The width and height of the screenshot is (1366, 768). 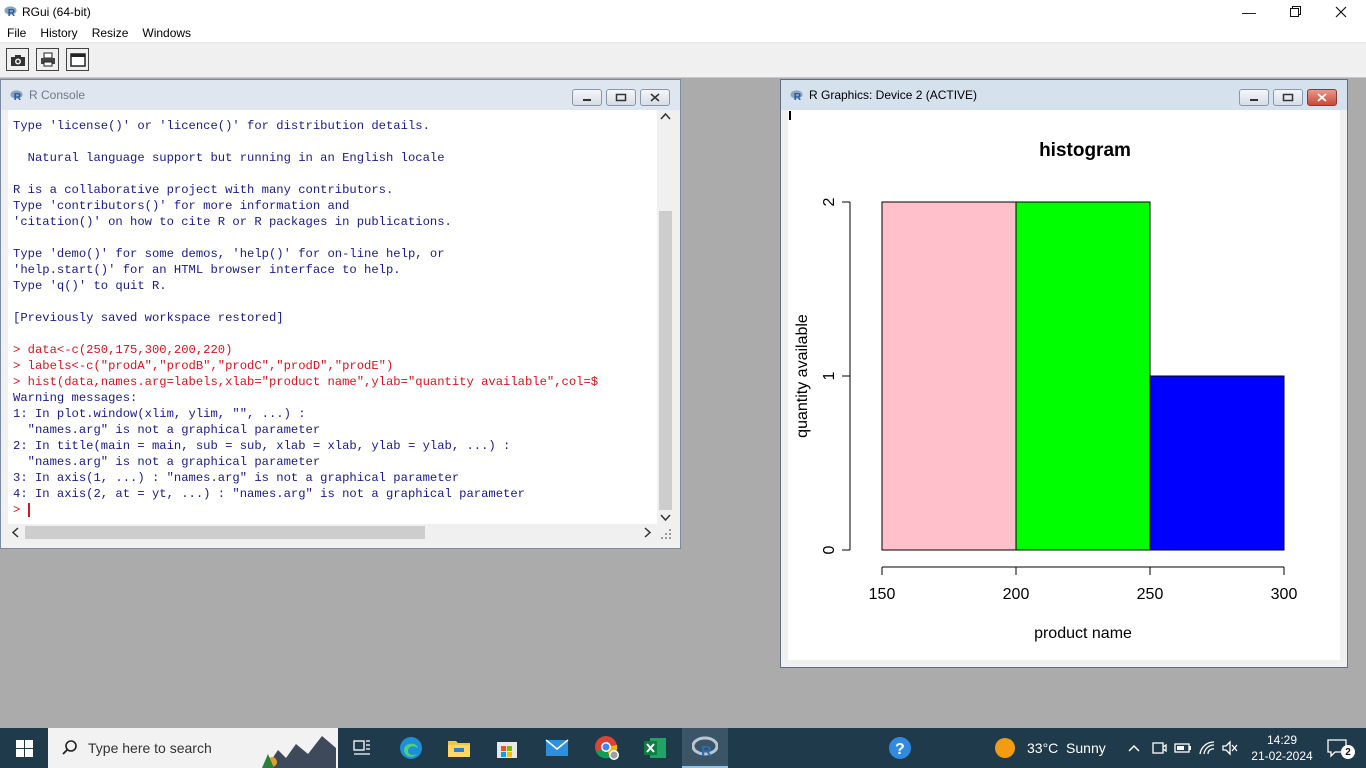 What do you see at coordinates (665, 517) in the screenshot?
I see `scroll-down-icon` at bounding box center [665, 517].